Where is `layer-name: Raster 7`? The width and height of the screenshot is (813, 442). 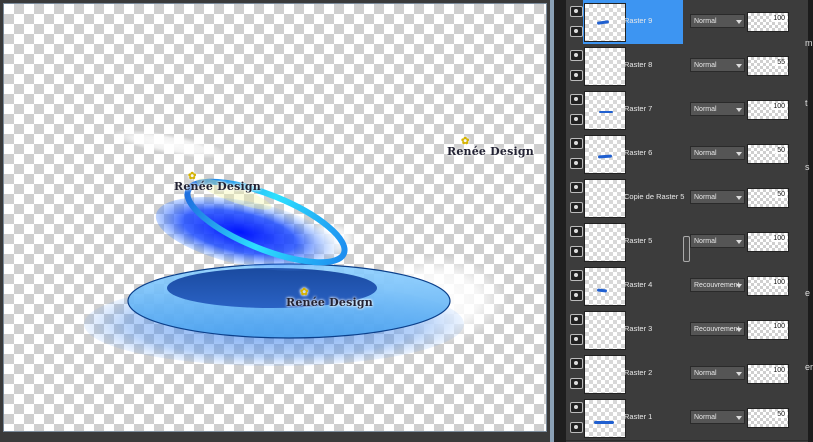
layer-name: Raster 7 is located at coordinates (638, 108).